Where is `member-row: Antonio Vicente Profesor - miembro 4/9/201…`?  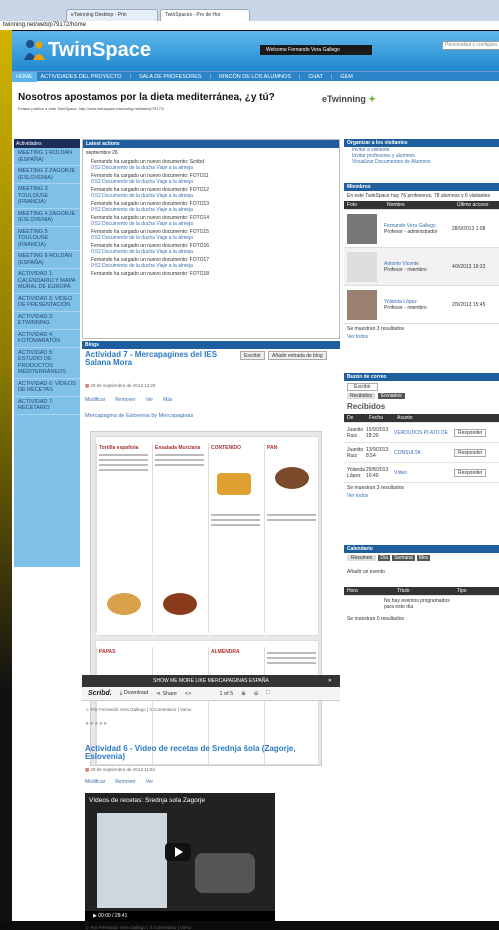 member-row: Antonio Vicente Profesor - miembro 4/9/201… is located at coordinates (421, 267).